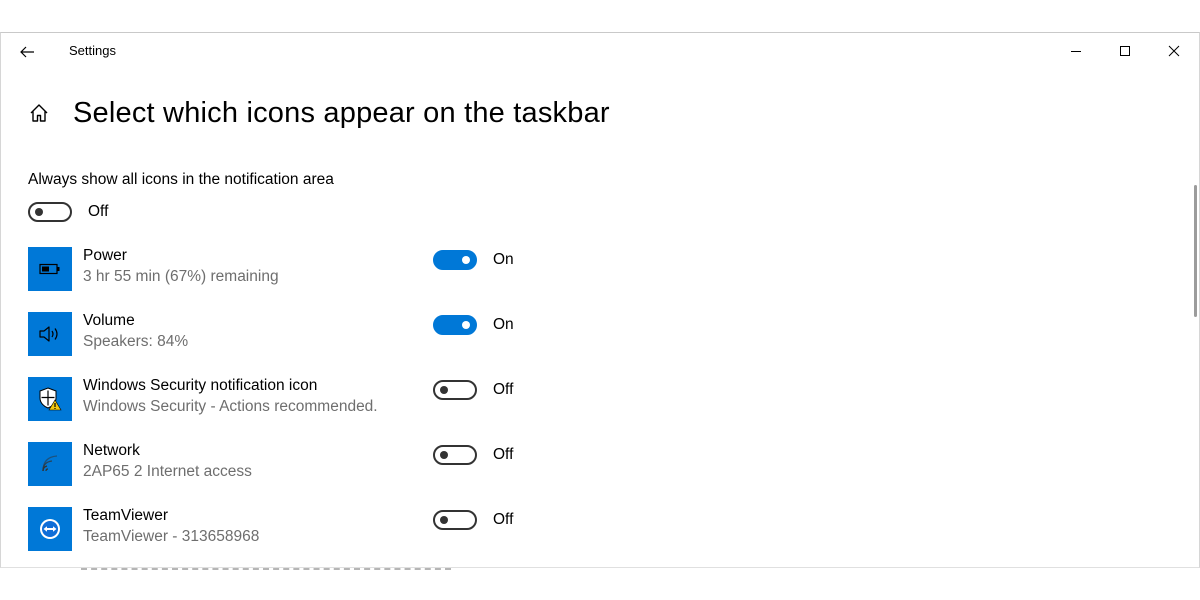  Describe the element at coordinates (266, 569) in the screenshot. I see `clipped-content-edge` at that location.